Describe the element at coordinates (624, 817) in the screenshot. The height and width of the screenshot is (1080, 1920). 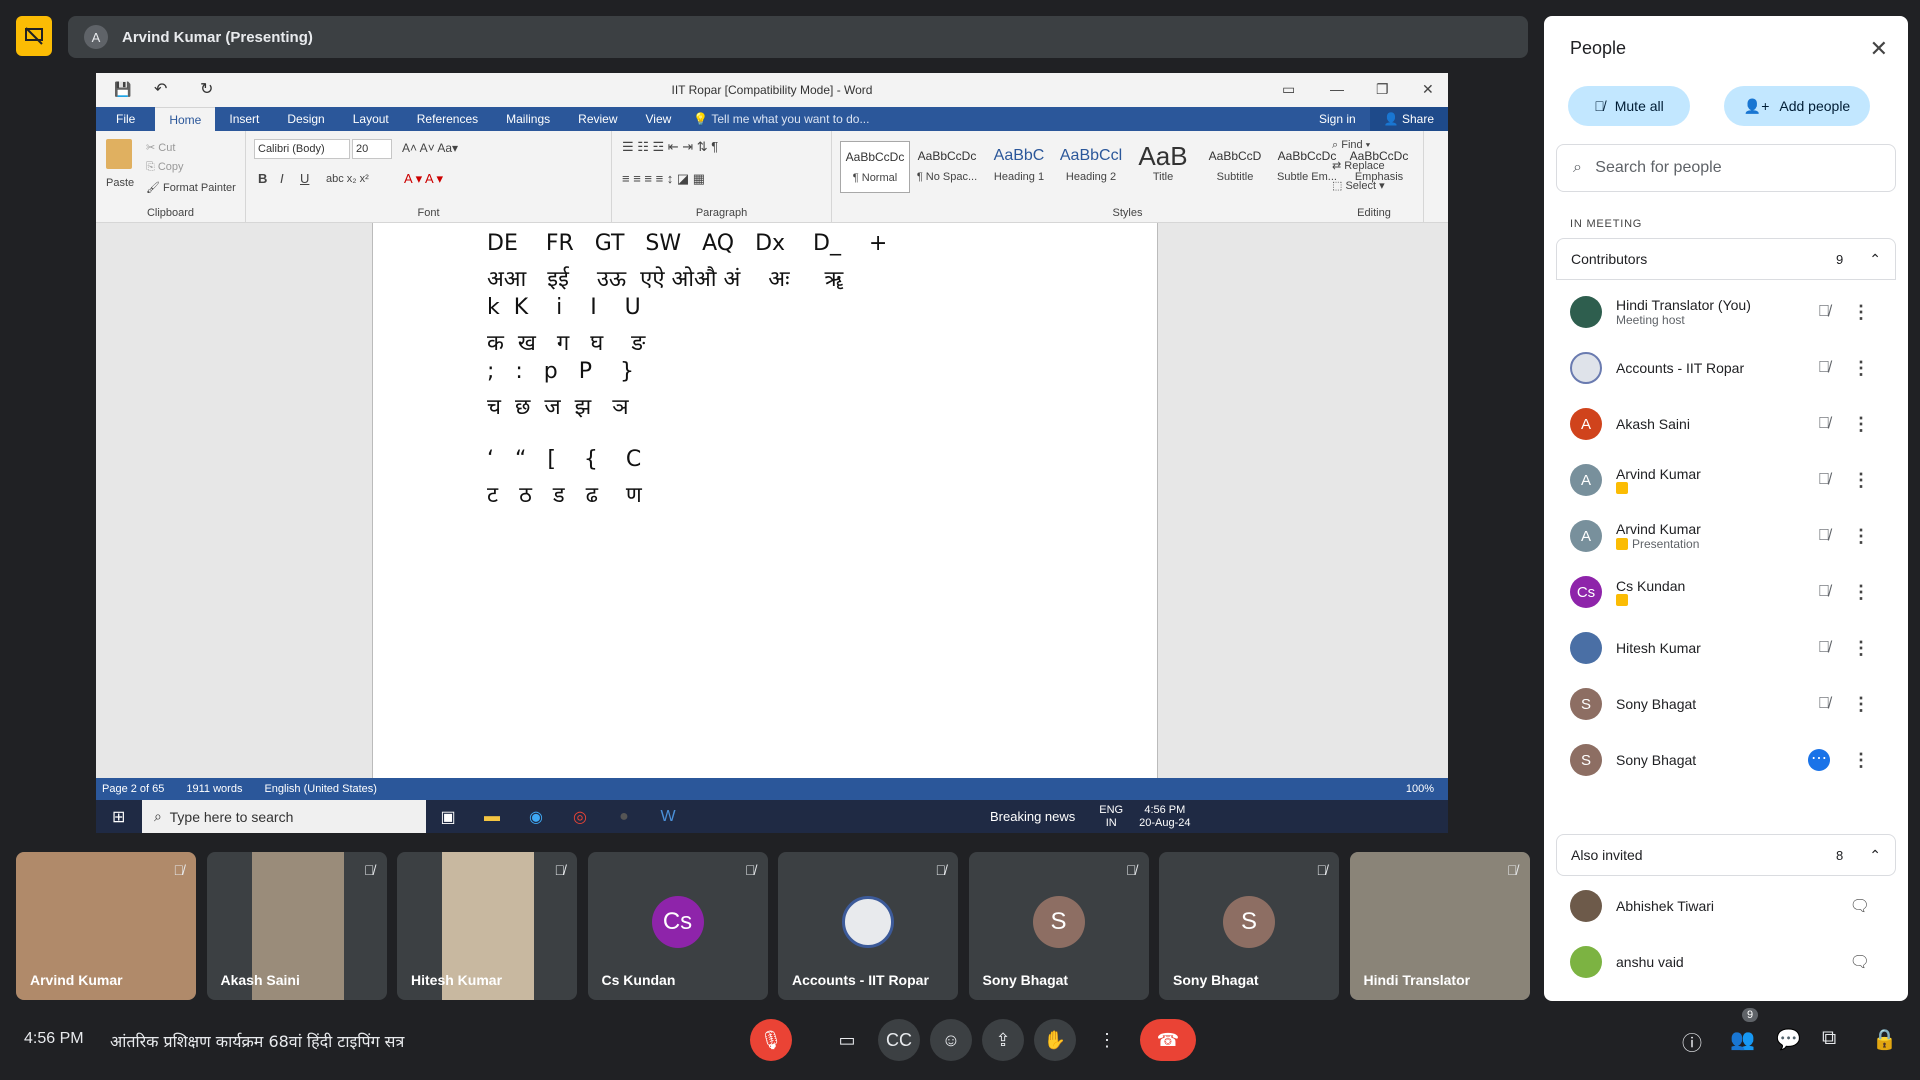
I see `app-icon: ●` at that location.